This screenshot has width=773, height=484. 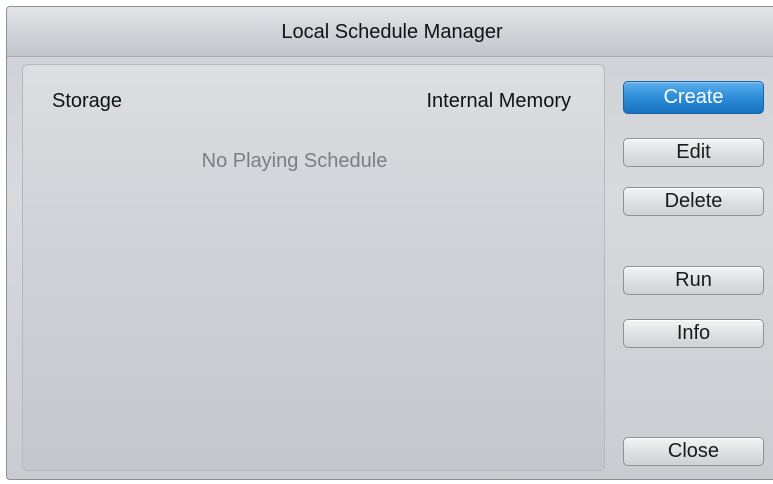 What do you see at coordinates (693, 152) in the screenshot?
I see `edit-button: Edit` at bounding box center [693, 152].